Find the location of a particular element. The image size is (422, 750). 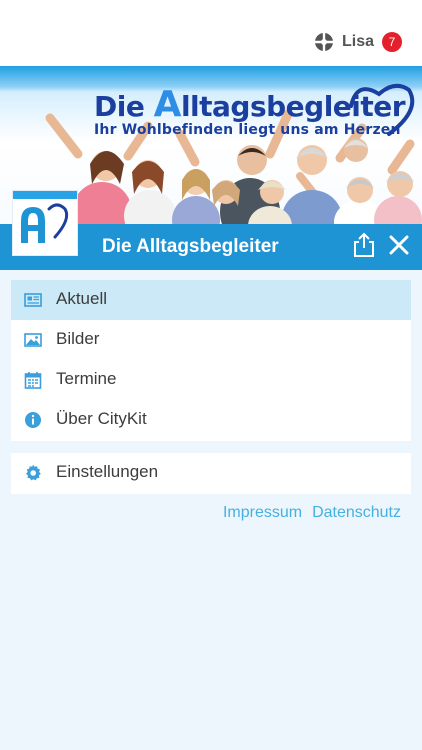

menu-item-label: Termine is located at coordinates (86, 378).